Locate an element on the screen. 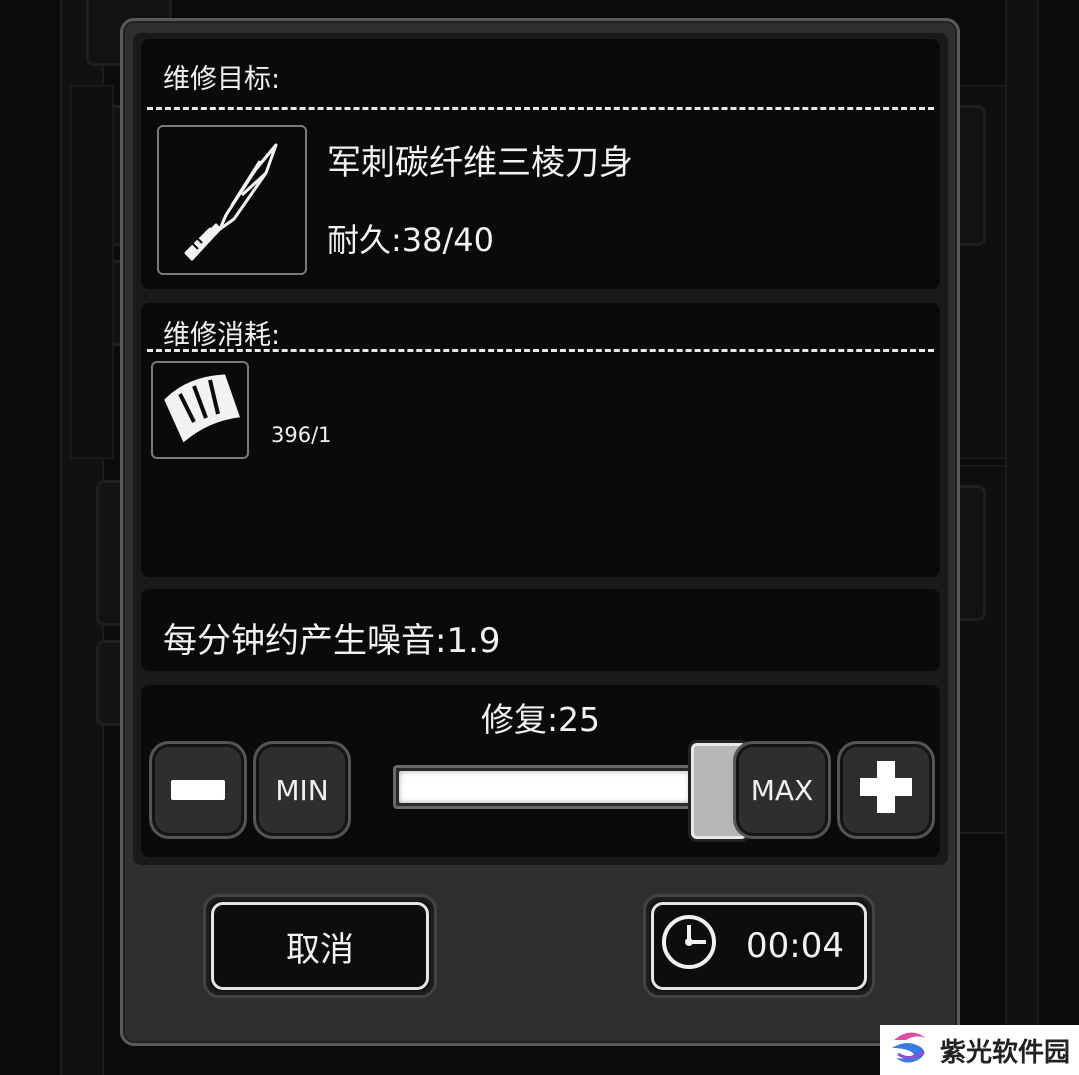 The width and height of the screenshot is (1079, 1075). noise-section: 每分钟约产生噪音:1.9 is located at coordinates (540, 630).